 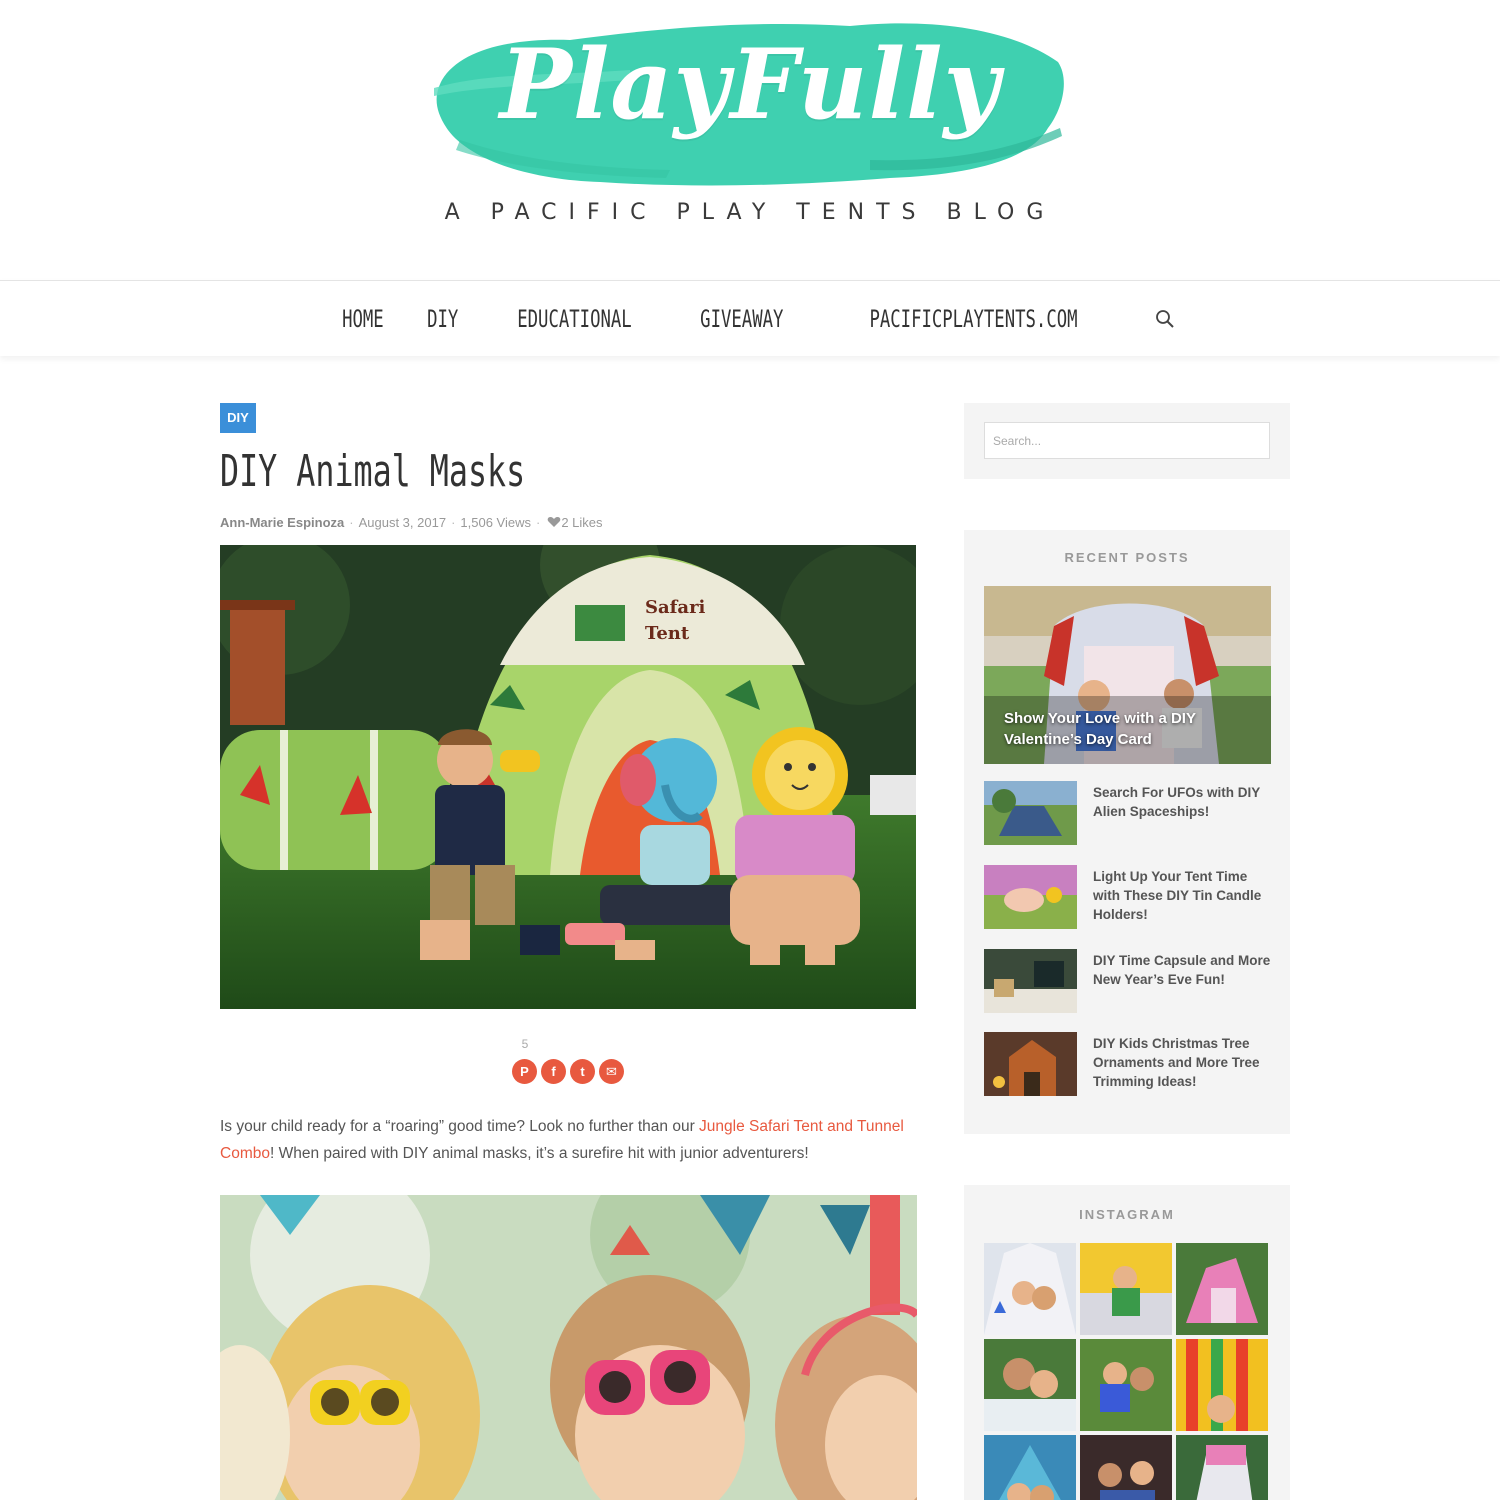 I want to click on site-logo: PlayFully, so click(x=750, y=102).